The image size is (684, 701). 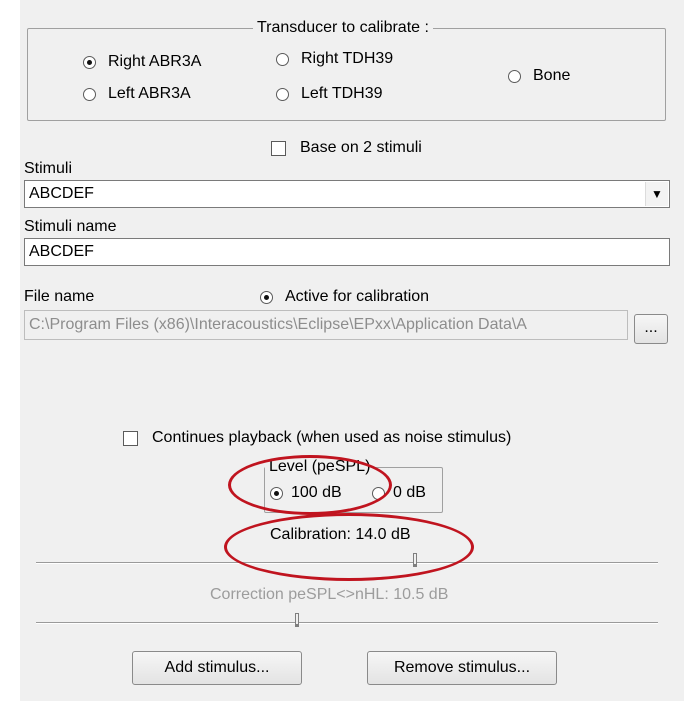 What do you see at coordinates (320, 467) in the screenshot?
I see `level-groupbox-title: Level (peSPL)` at bounding box center [320, 467].